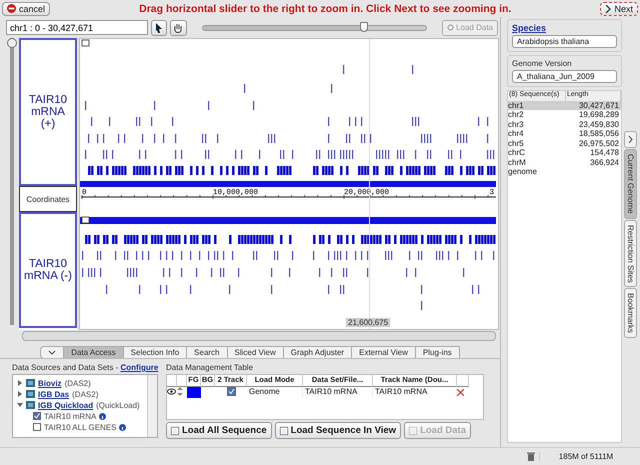  Describe the element at coordinates (564, 41) in the screenshot. I see `species-dropdown: Arabidopsis thaliana` at that location.